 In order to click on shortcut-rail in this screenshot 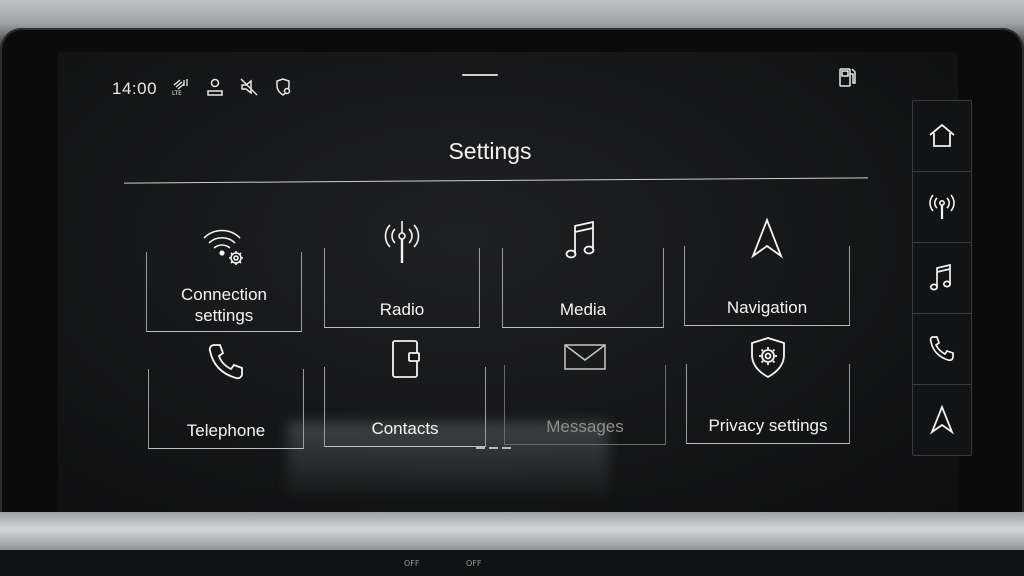, I will do `click(942, 278)`.